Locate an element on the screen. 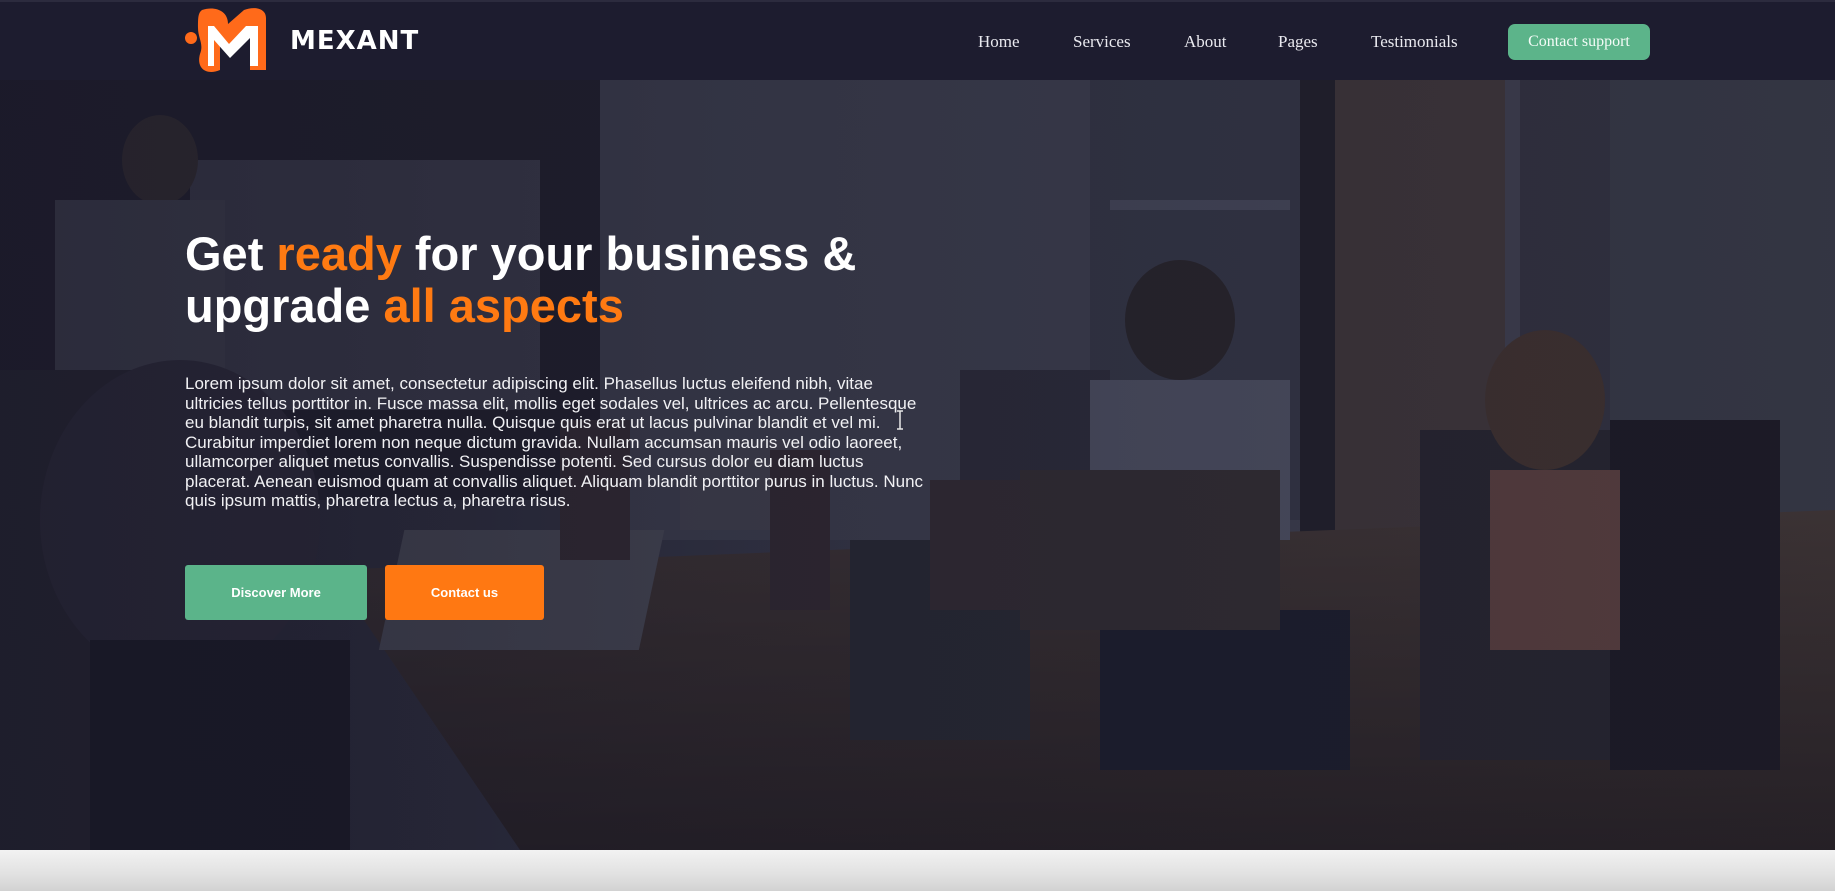 The image size is (1835, 891). nav-pages: Pages is located at coordinates (1298, 42).